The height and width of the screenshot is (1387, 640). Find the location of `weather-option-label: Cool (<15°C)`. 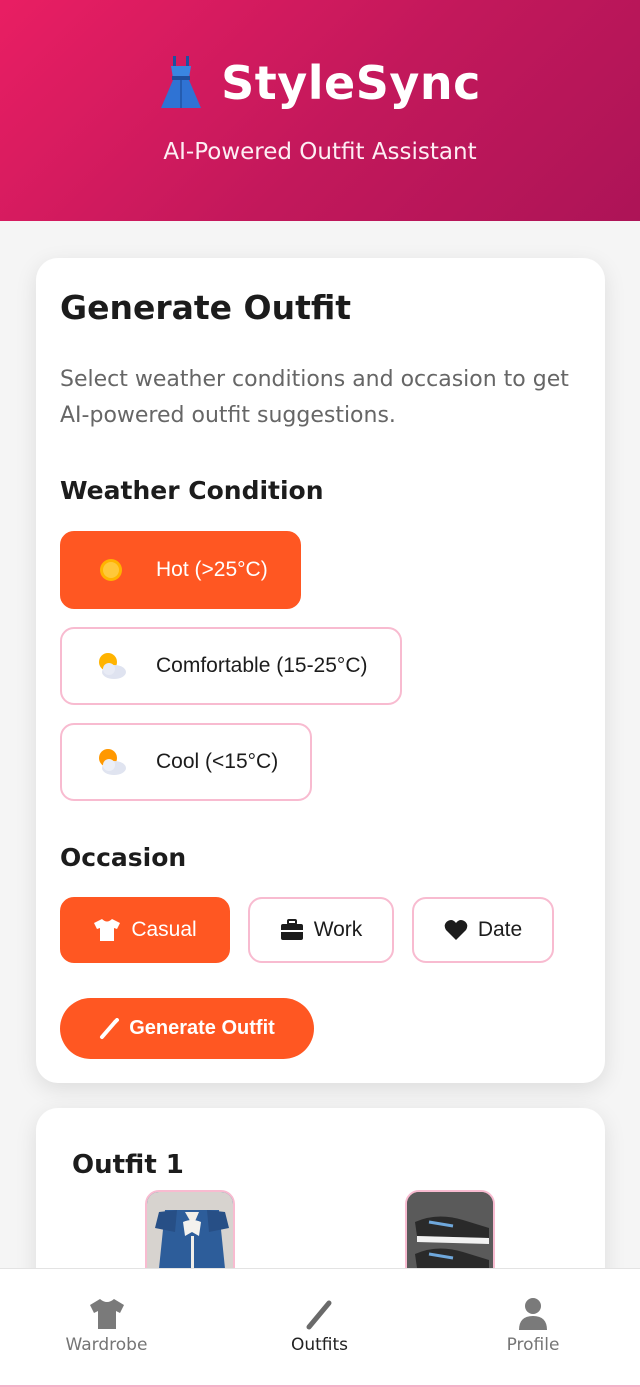

weather-option-label: Cool (<15°C) is located at coordinates (217, 761).